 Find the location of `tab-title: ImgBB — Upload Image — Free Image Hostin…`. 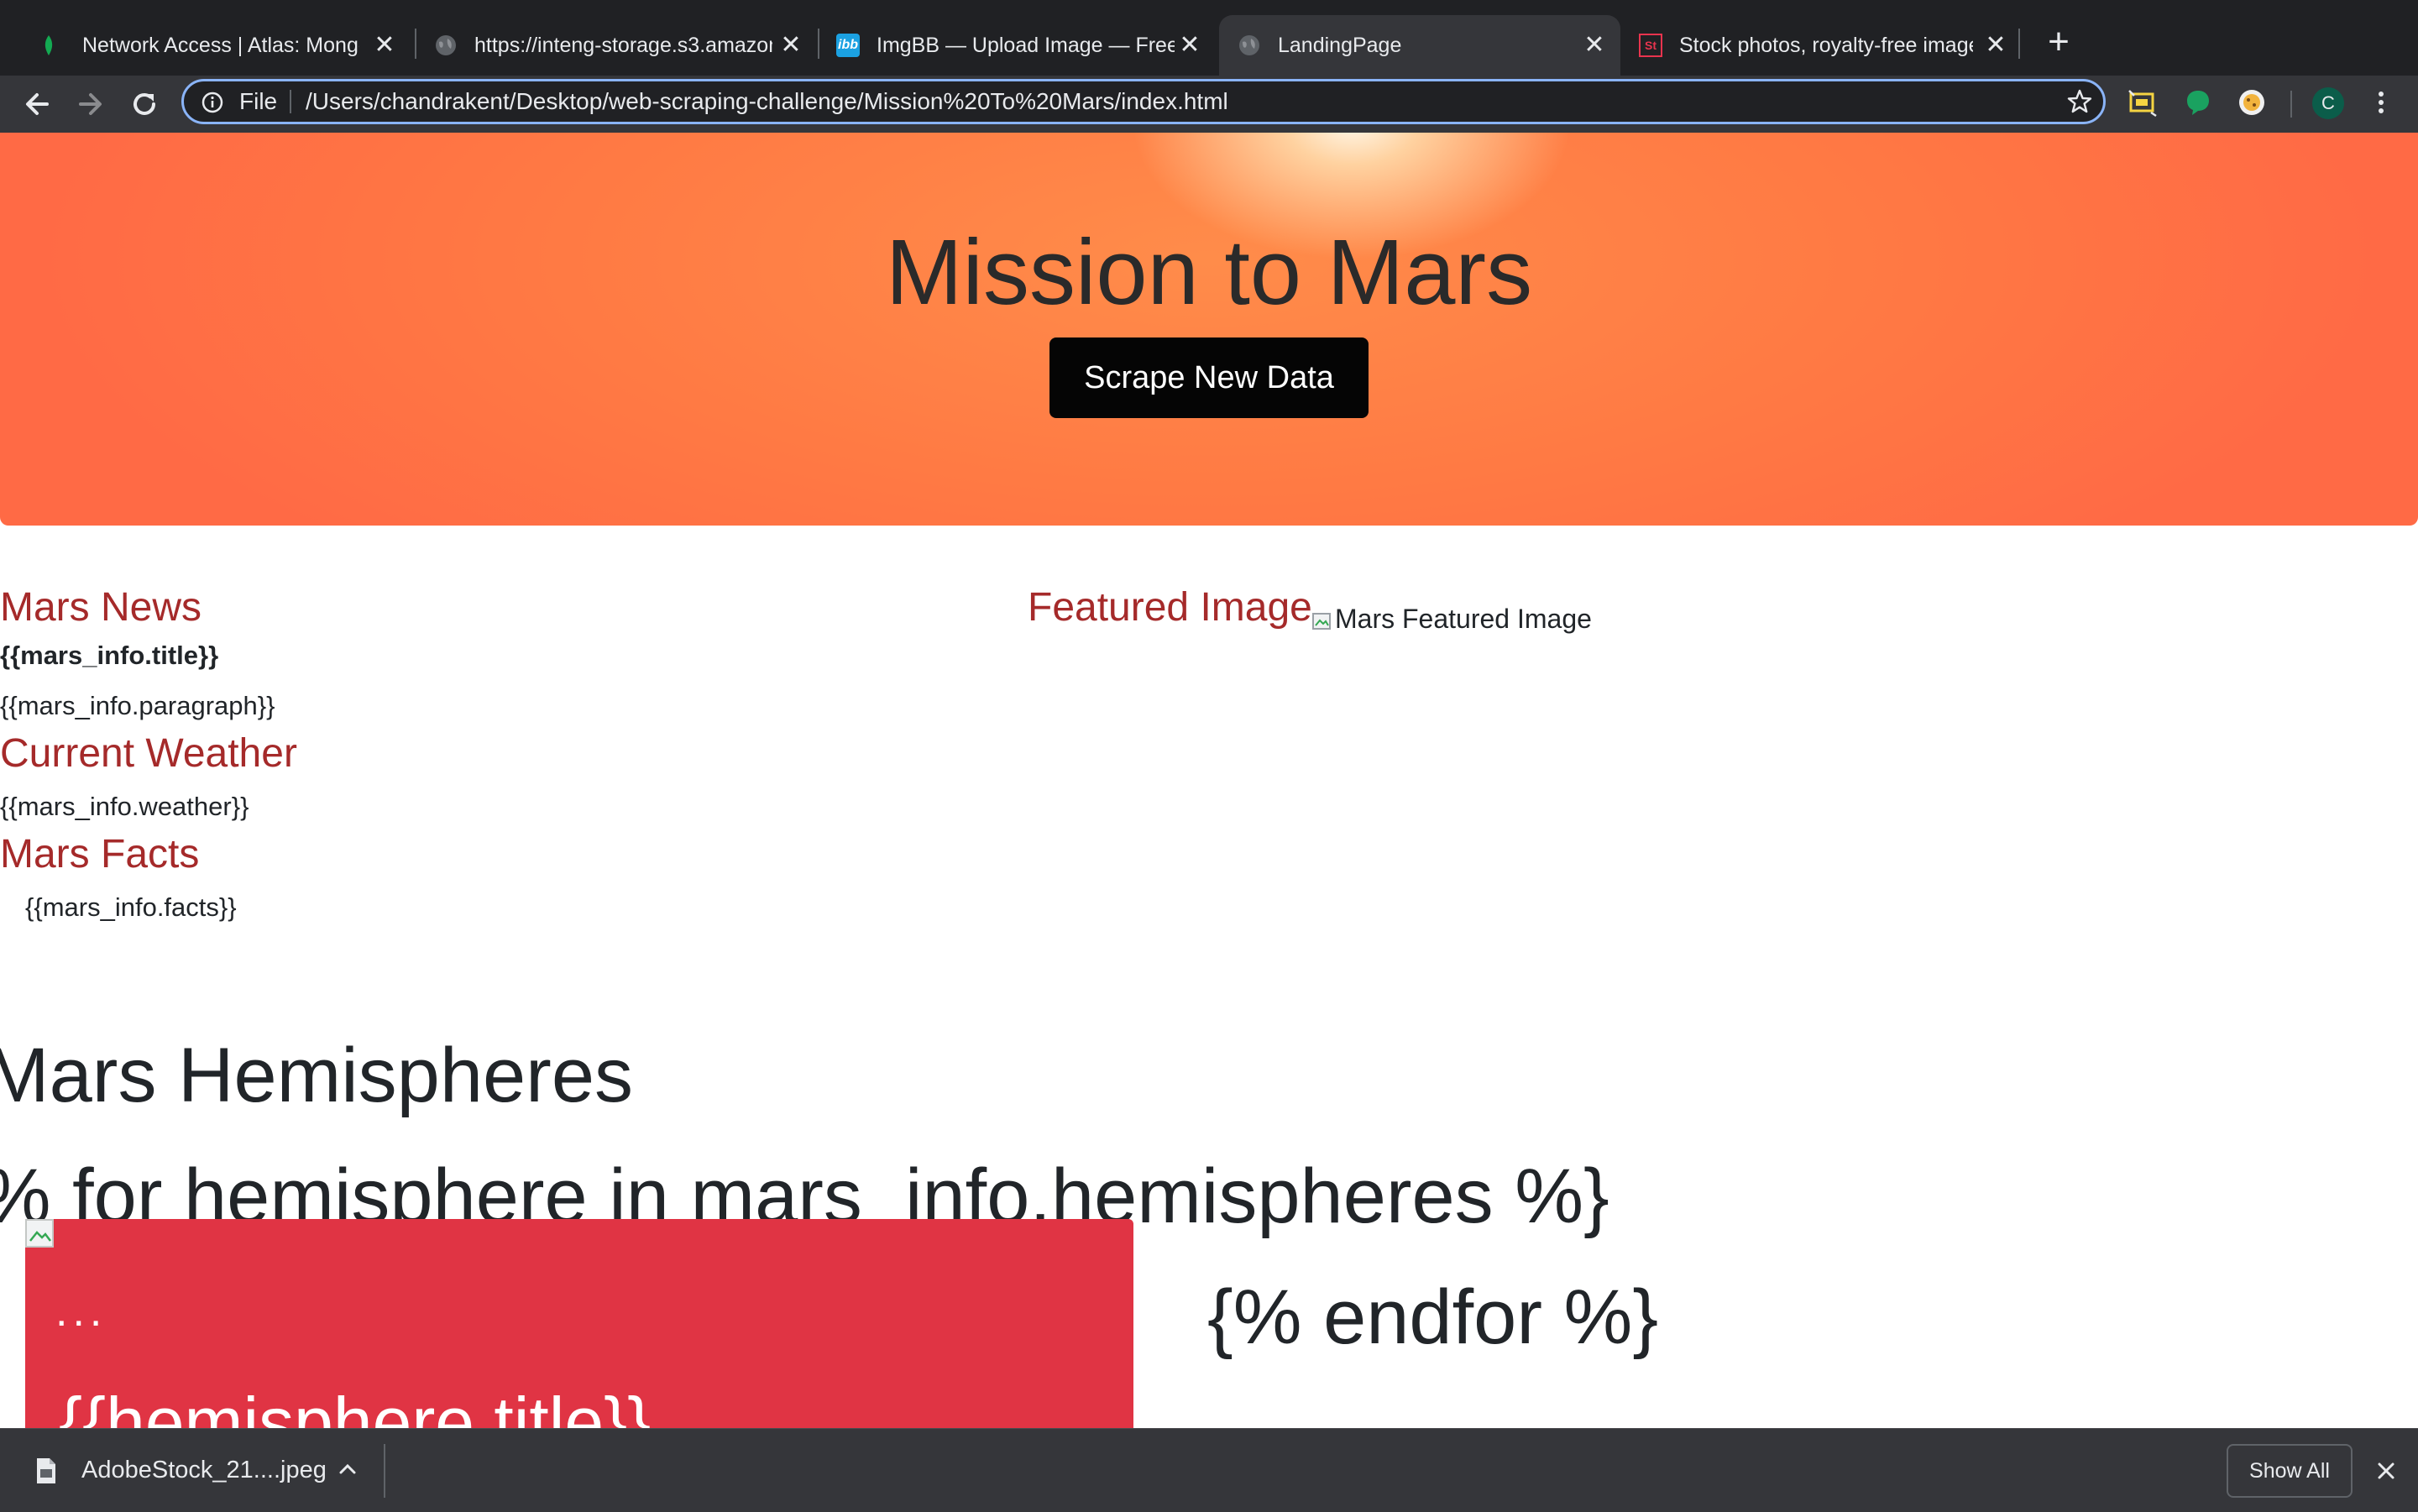

tab-title: ImgBB — Upload Image — Free Image Hostin… is located at coordinates (1026, 45).